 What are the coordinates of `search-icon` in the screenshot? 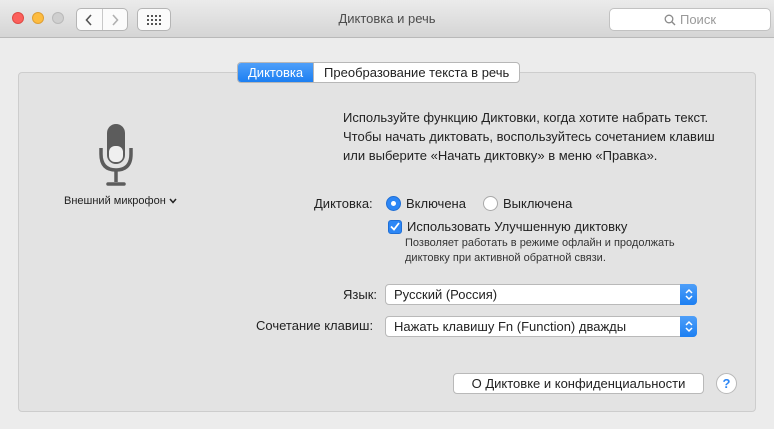 It's located at (670, 19).